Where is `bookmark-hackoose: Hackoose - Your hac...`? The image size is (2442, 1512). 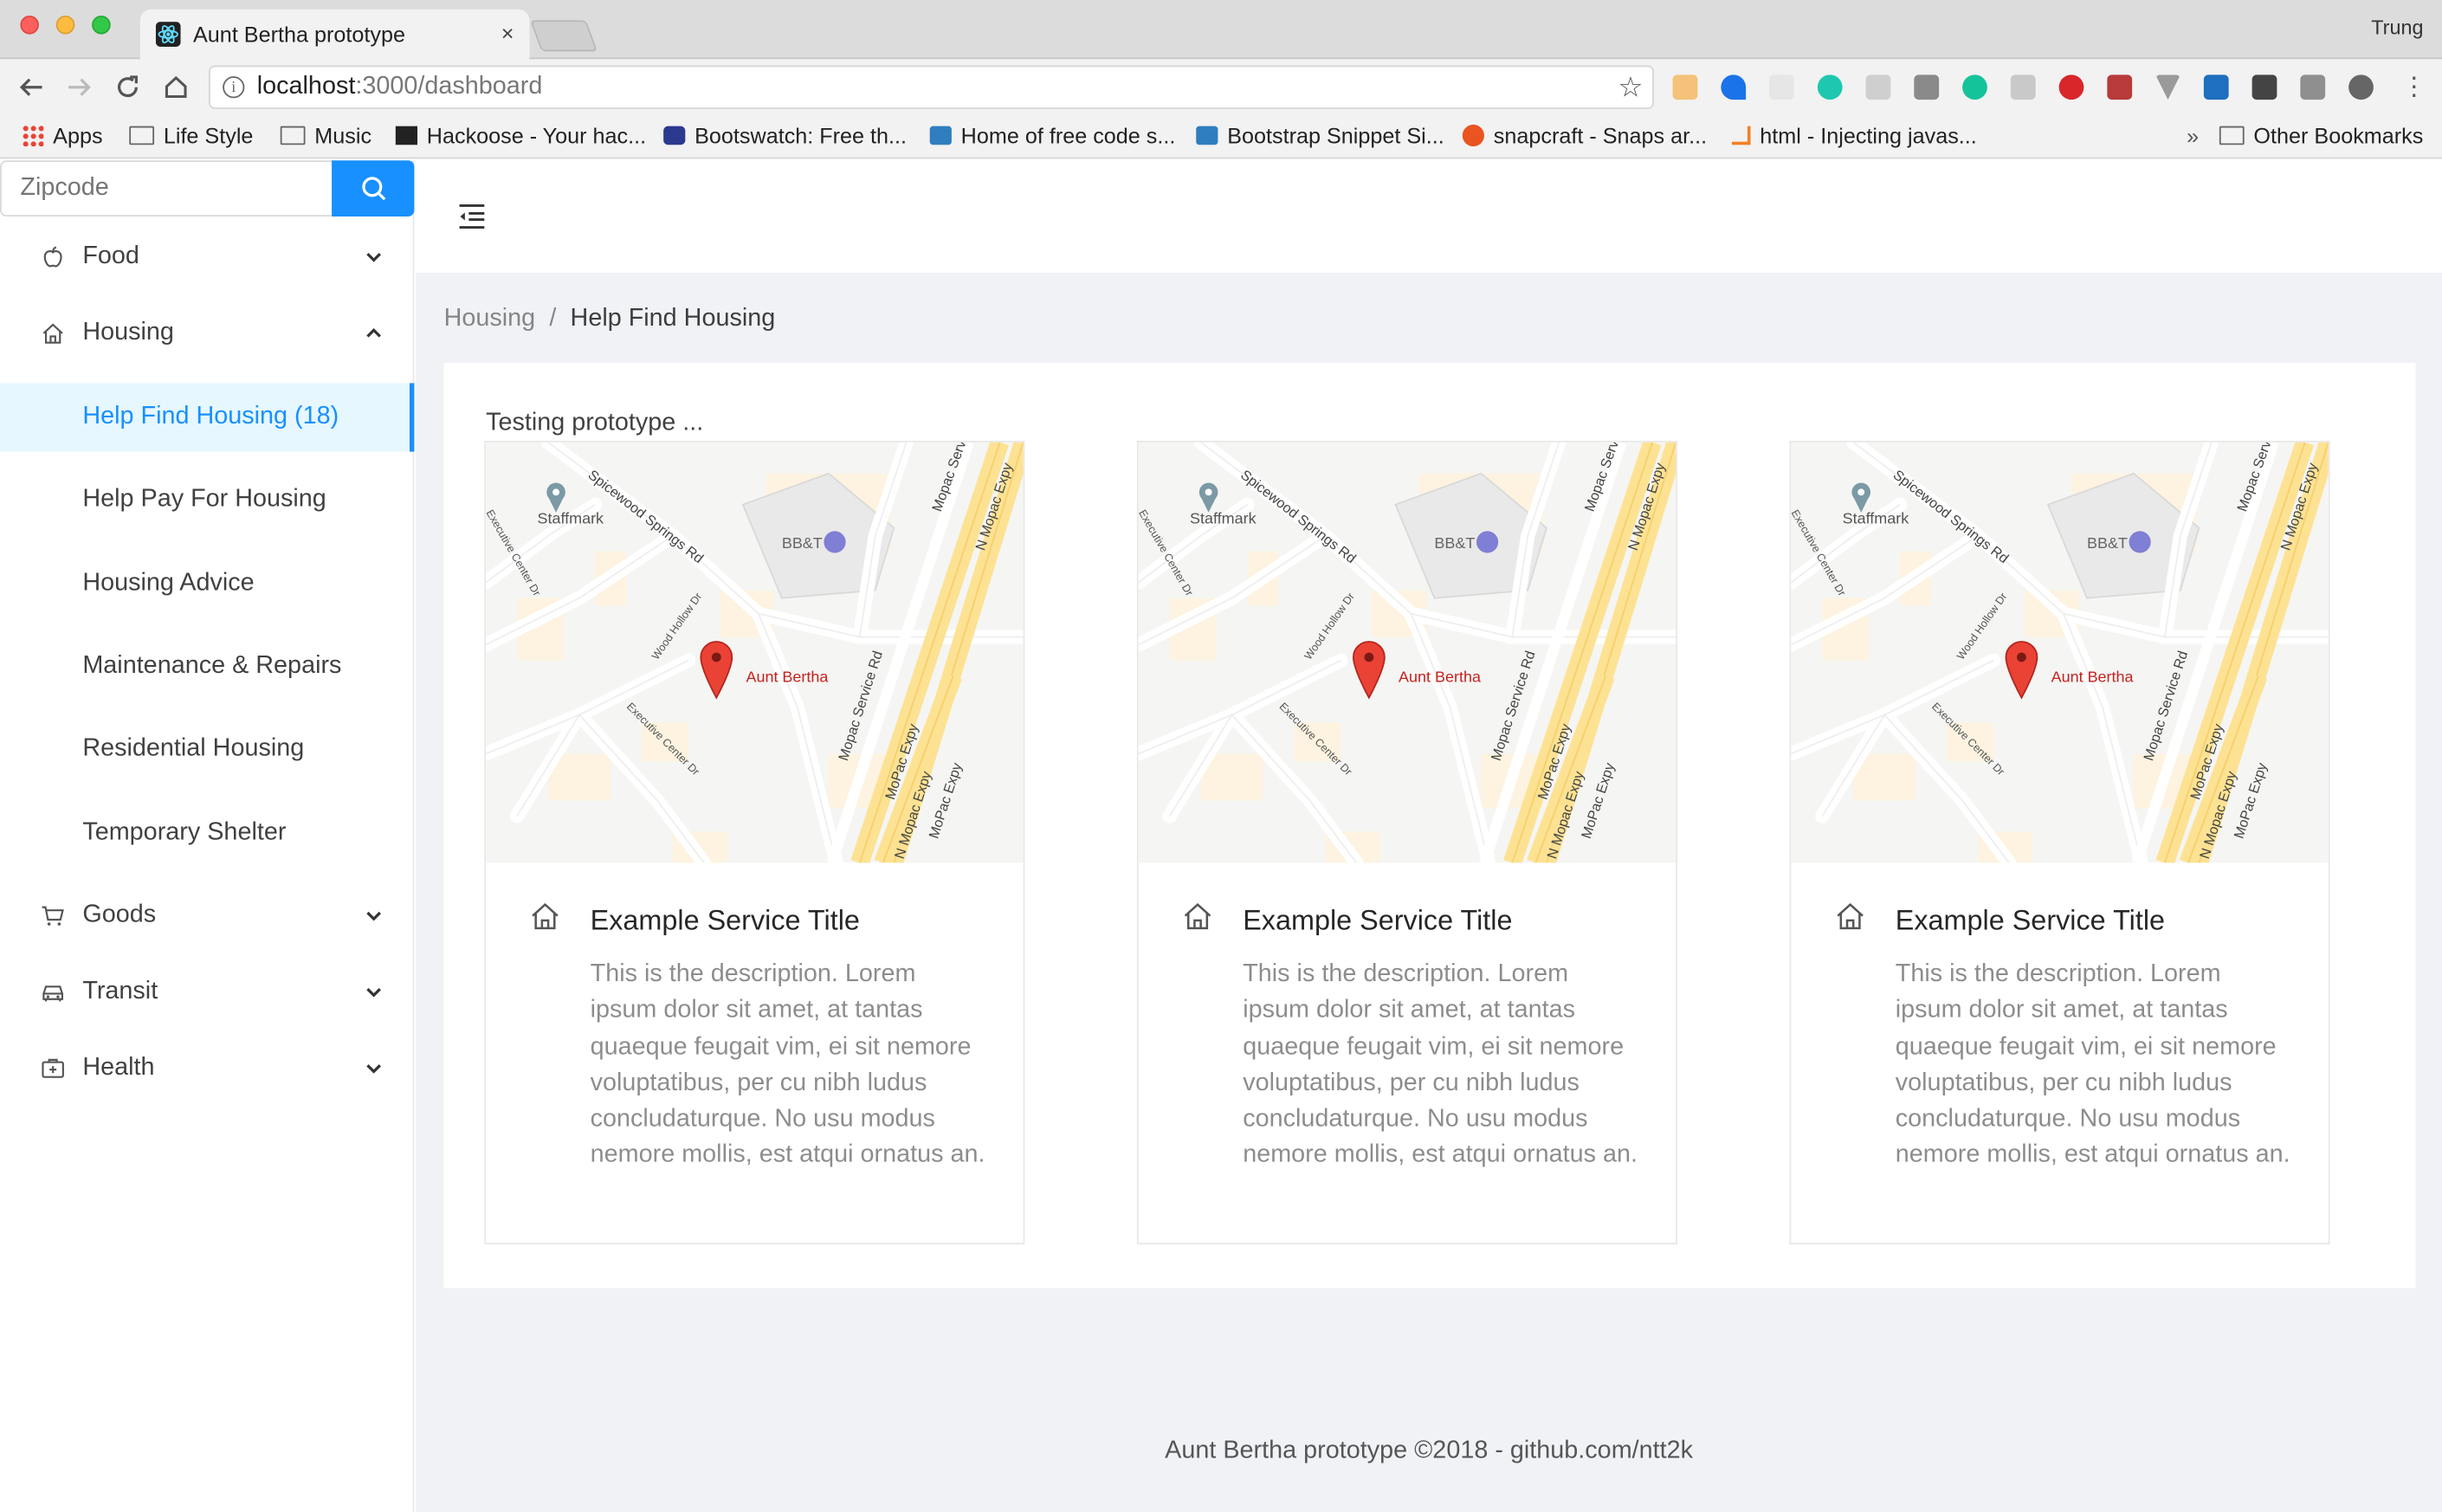 bookmark-hackoose: Hackoose - Your hac... is located at coordinates (520, 135).